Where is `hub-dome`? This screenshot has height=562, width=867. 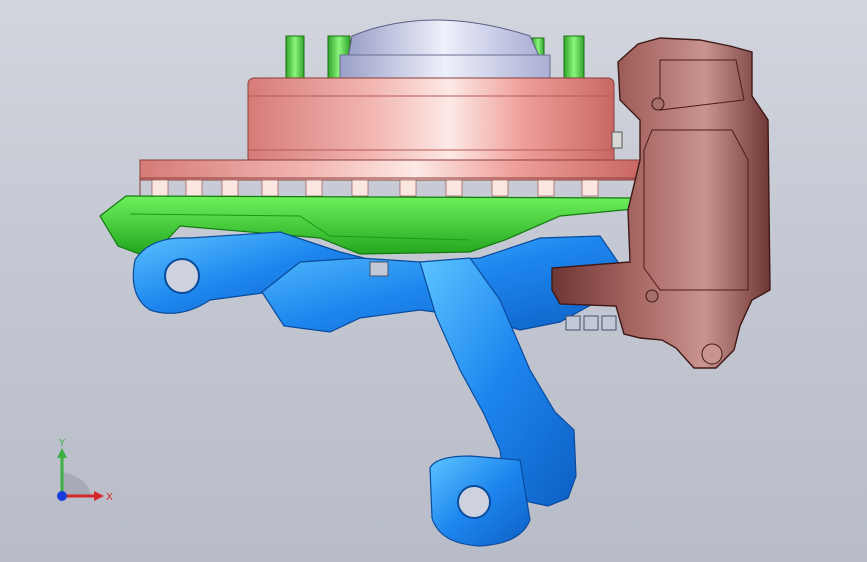
hub-dome is located at coordinates (444, 39).